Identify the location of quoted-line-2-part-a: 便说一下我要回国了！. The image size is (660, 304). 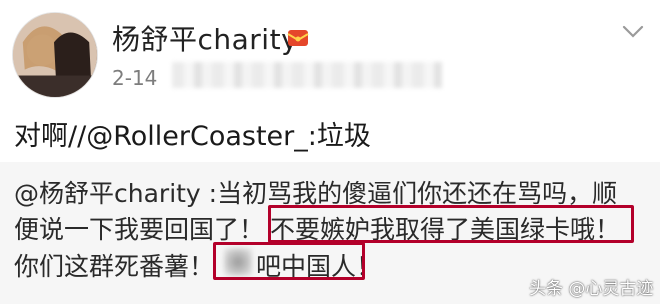
(139, 229).